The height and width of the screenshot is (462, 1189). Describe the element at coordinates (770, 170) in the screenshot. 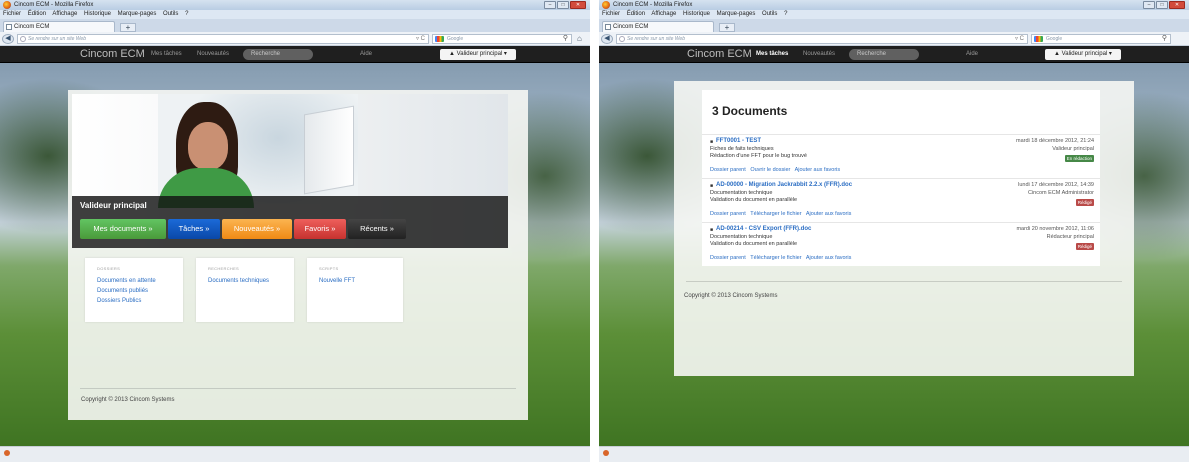

I see `link-ouvrir-dossier: Ouvrir le dossier` at that location.